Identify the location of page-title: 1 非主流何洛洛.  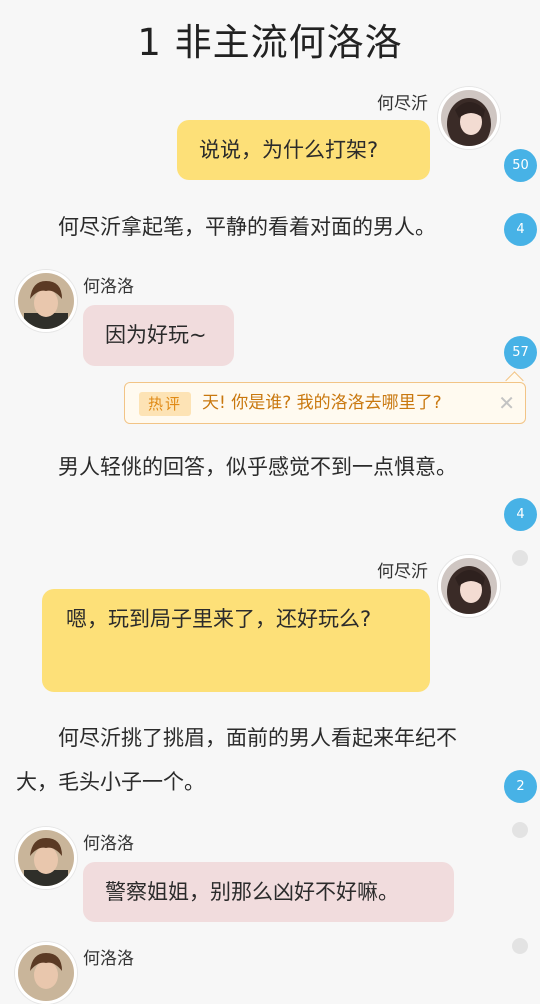
(270, 42).